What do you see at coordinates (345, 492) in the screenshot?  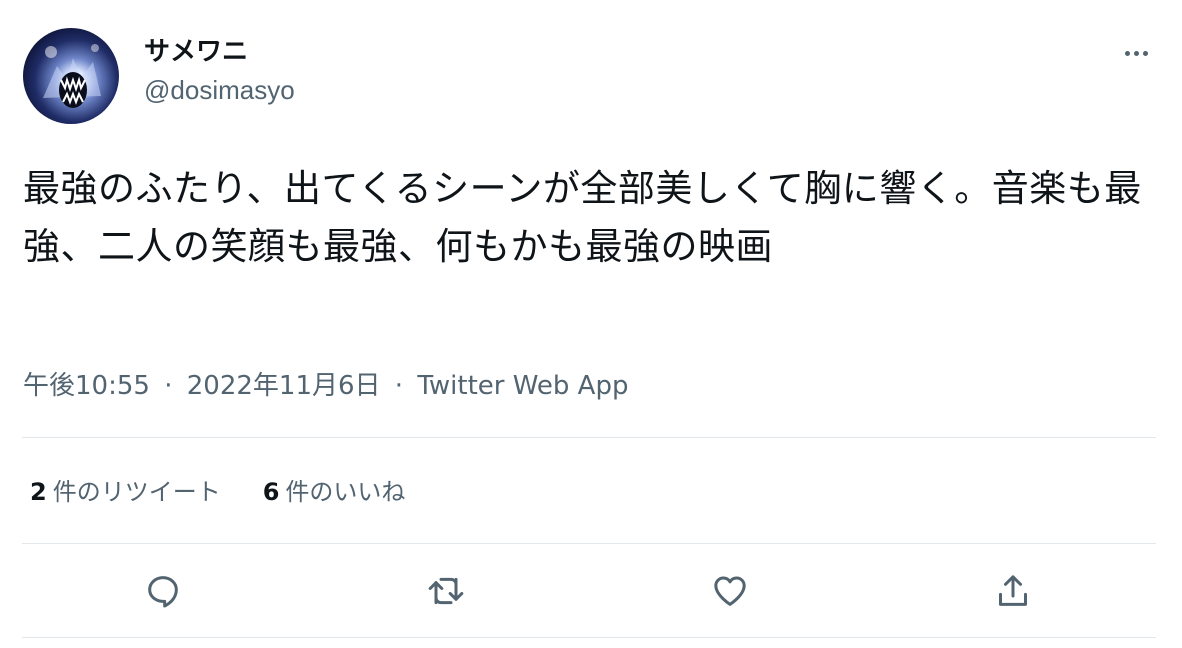 I see `likes-label: 件のいいね` at bounding box center [345, 492].